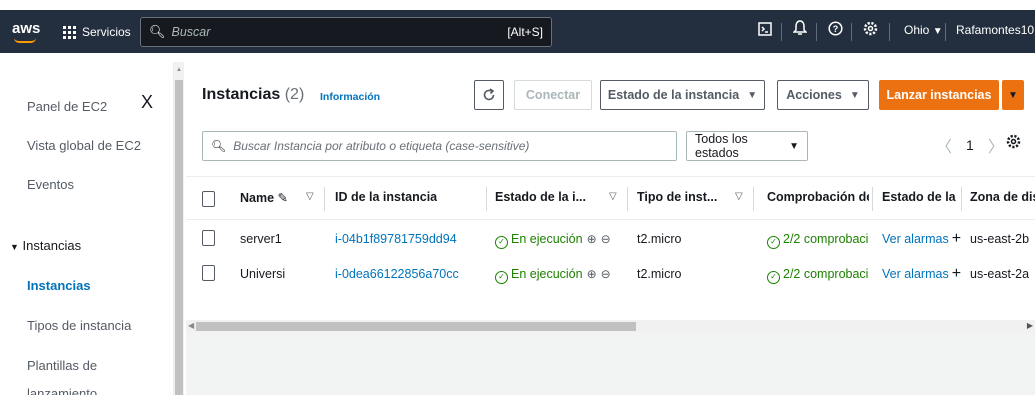  Describe the element at coordinates (179, 70) in the screenshot. I see `scroll-up-icon: ▲` at that location.